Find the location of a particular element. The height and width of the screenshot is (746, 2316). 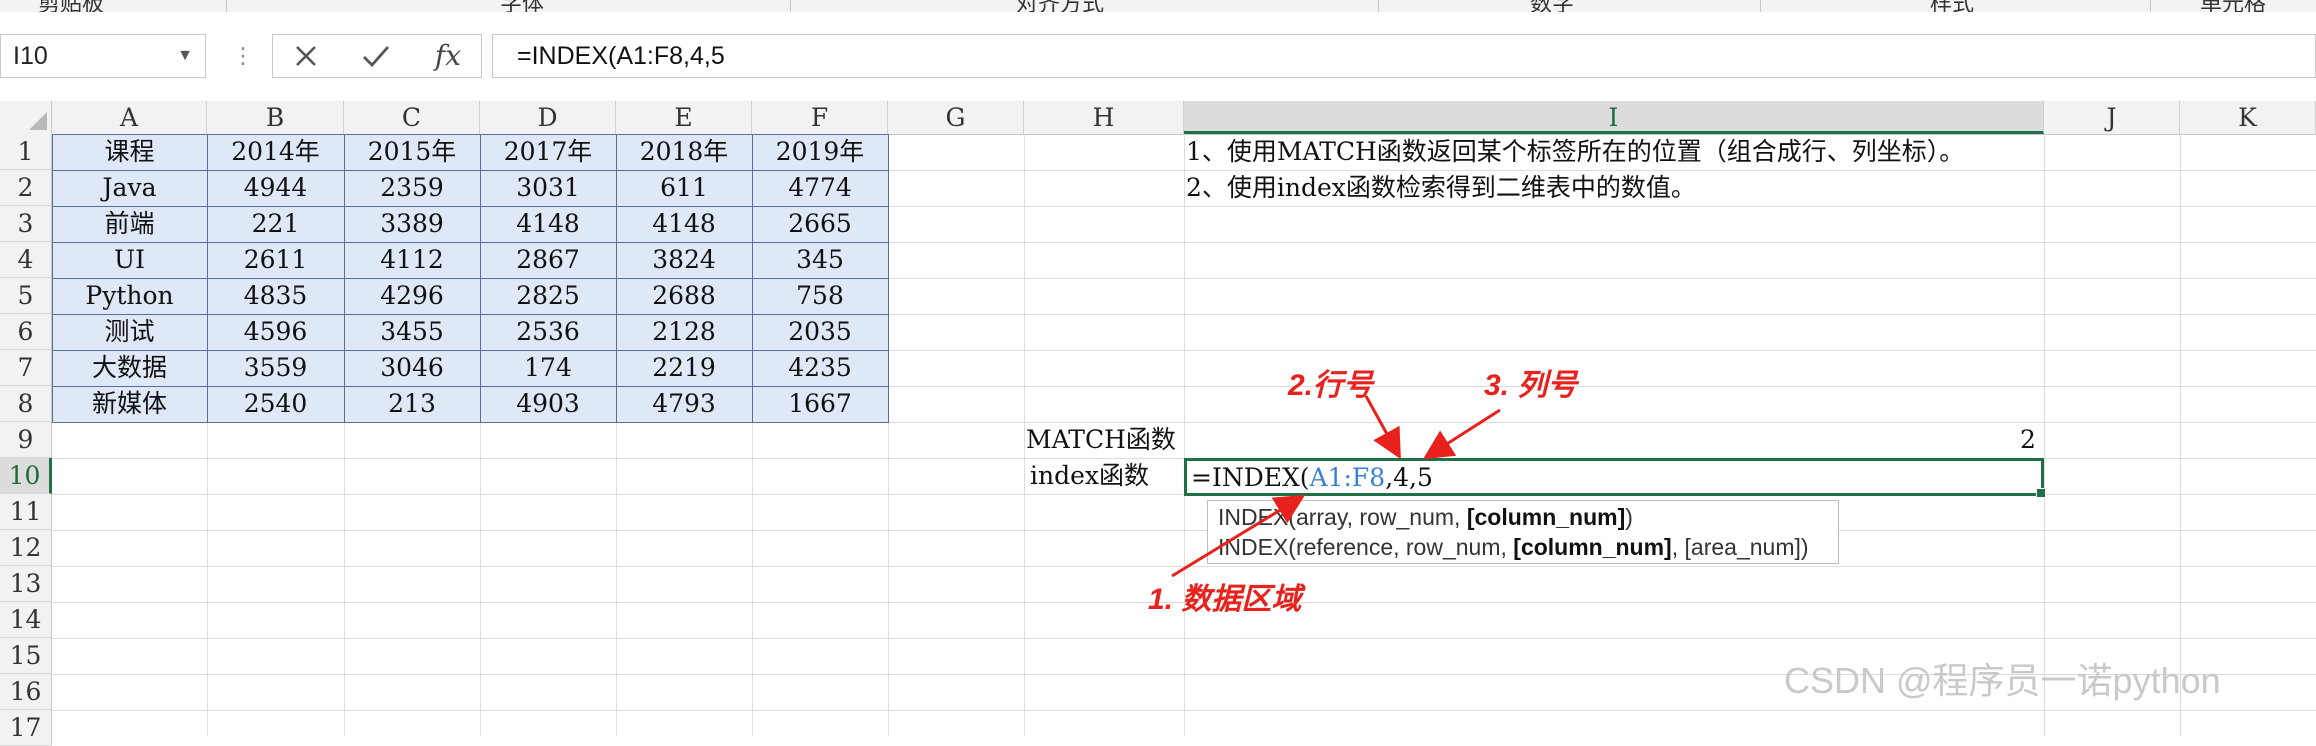

arrow-to-data-area is located at coordinates (1238, 536).